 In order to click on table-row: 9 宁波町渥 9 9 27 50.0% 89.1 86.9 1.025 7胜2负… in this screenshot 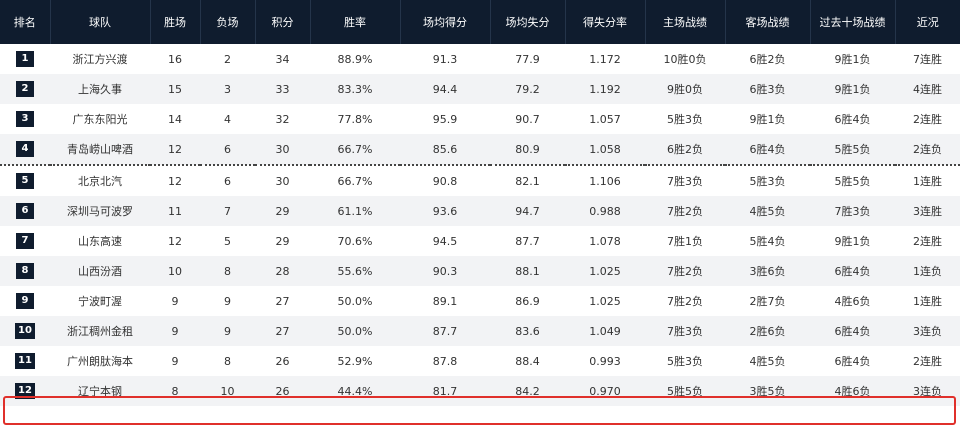, I will do `click(480, 301)`.